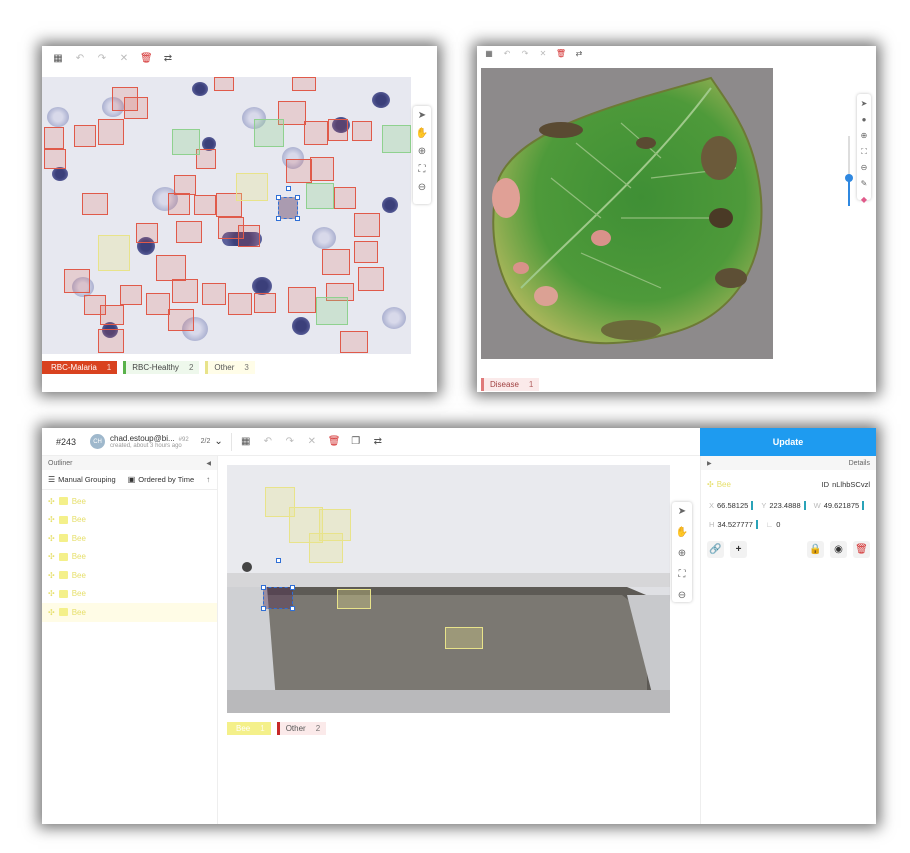  What do you see at coordinates (80, 367) in the screenshot?
I see `label-rbc-malaria: RBC-Malaria 1` at bounding box center [80, 367].